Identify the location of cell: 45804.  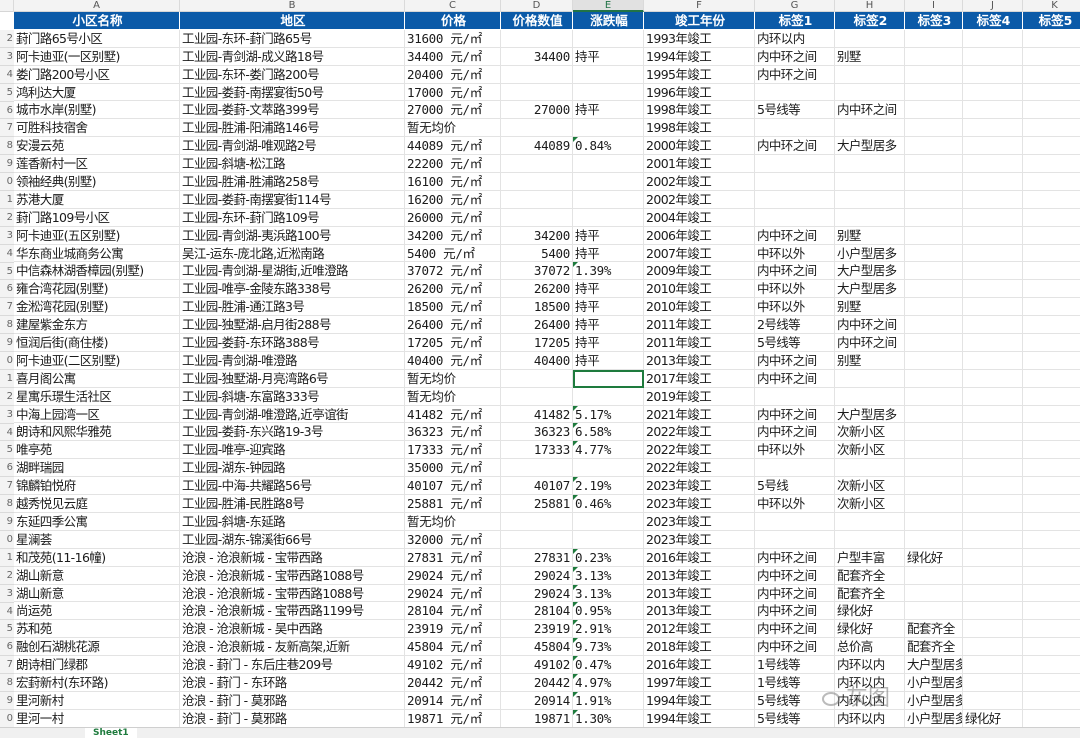
(537, 647).